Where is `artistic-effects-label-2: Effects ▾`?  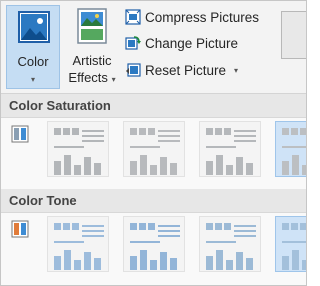 artistic-effects-label-2: Effects ▾ is located at coordinates (92, 77).